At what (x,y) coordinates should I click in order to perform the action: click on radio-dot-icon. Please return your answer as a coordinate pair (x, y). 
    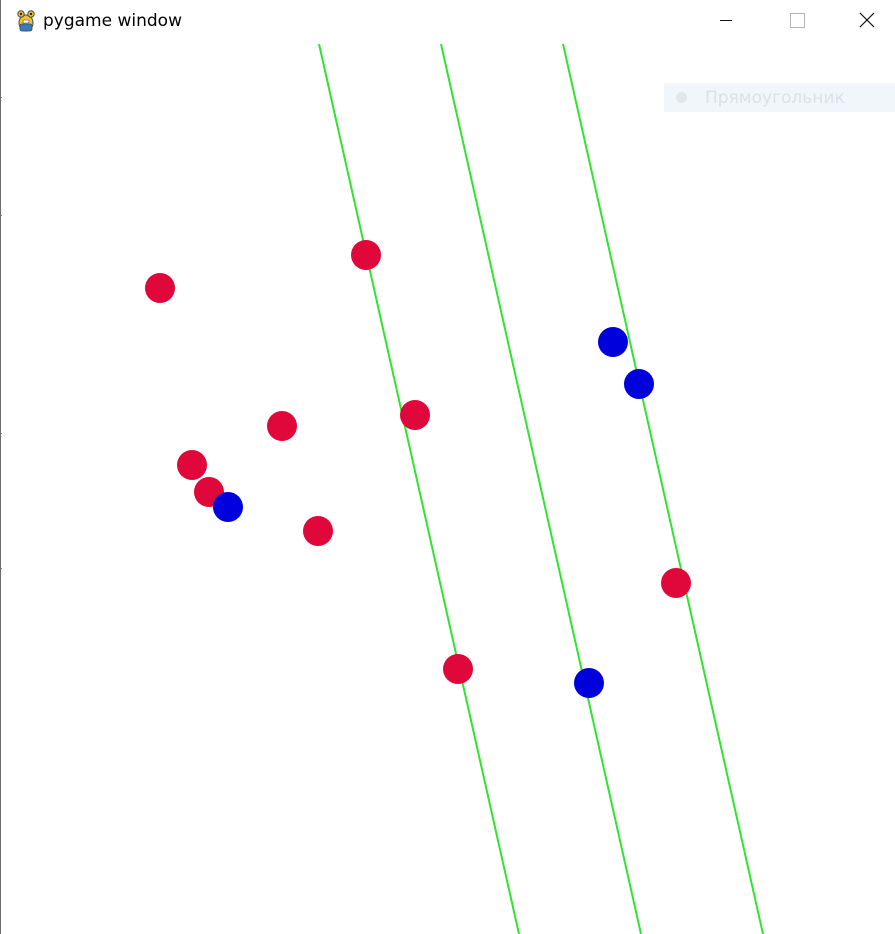
    Looking at the image, I should click on (681, 97).